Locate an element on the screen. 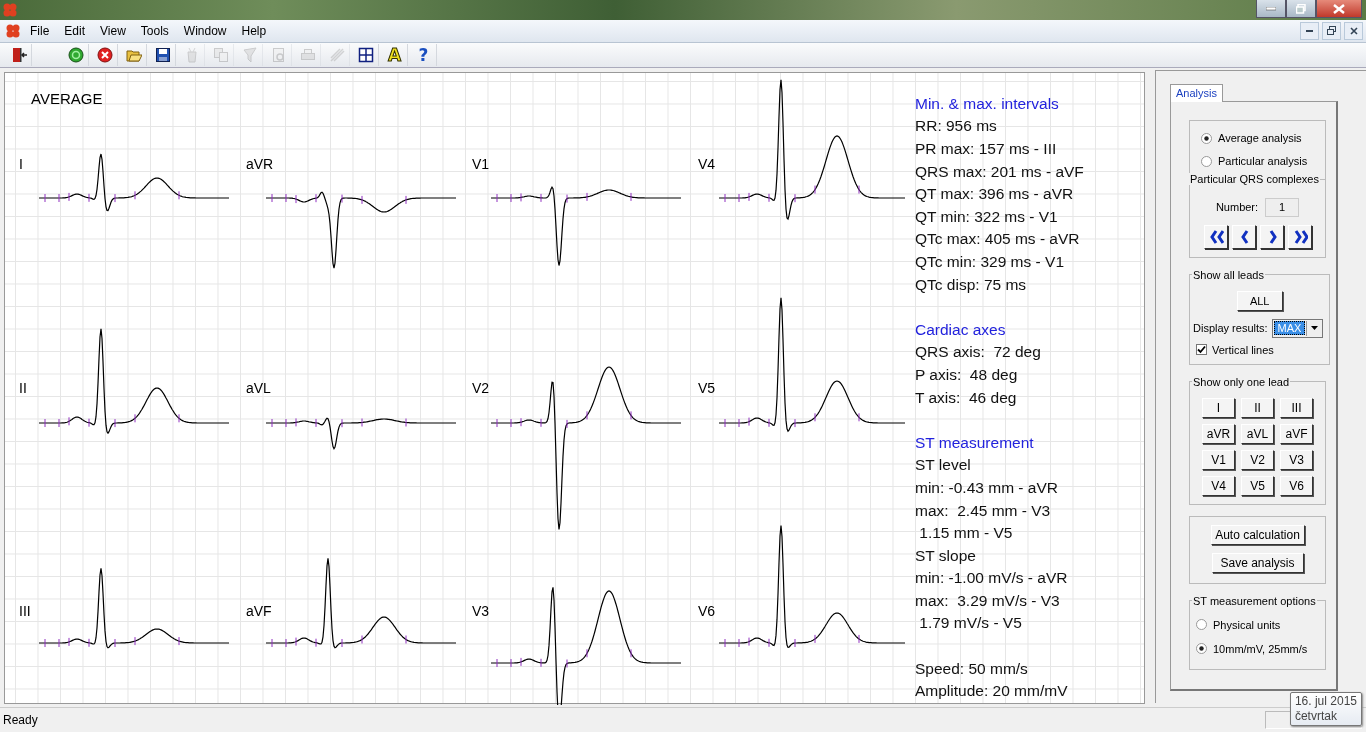 The height and width of the screenshot is (732, 1366). lead-button: aVR is located at coordinates (1218, 433).